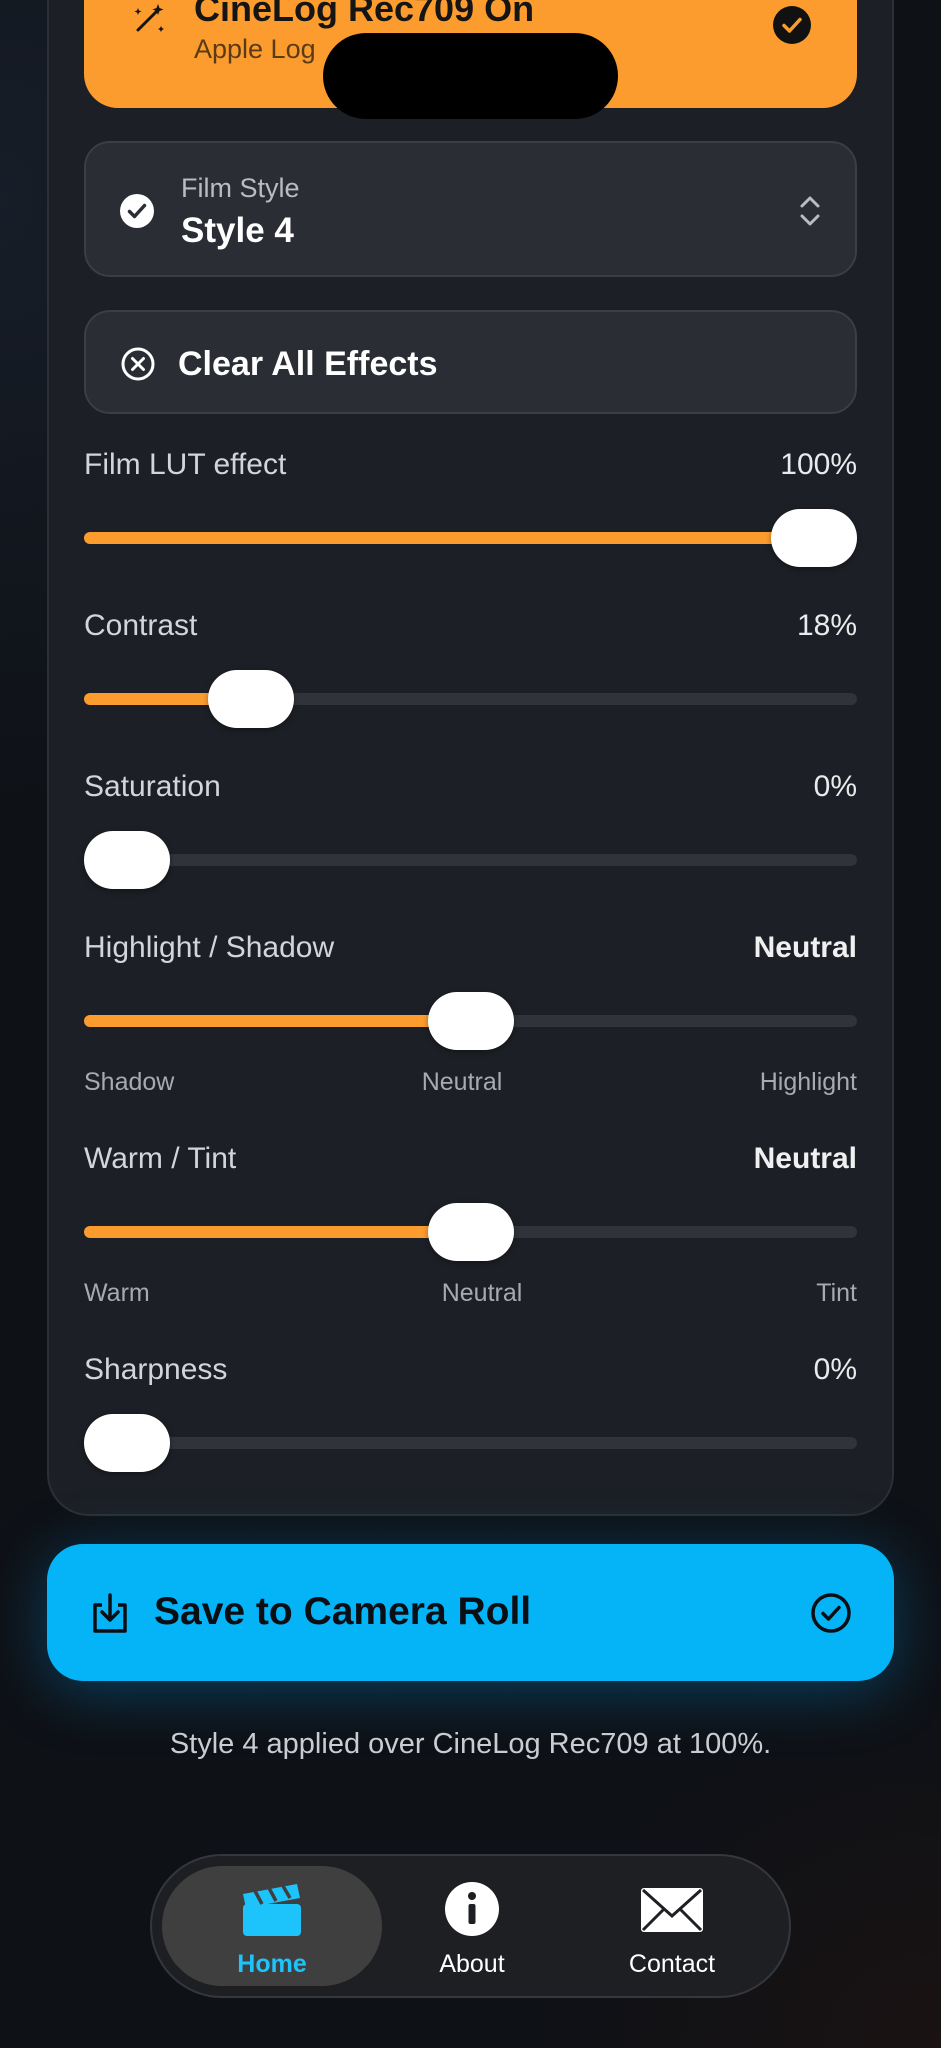 This screenshot has height=2048, width=941. What do you see at coordinates (672, 1964) in the screenshot?
I see `tab-label: Contact` at bounding box center [672, 1964].